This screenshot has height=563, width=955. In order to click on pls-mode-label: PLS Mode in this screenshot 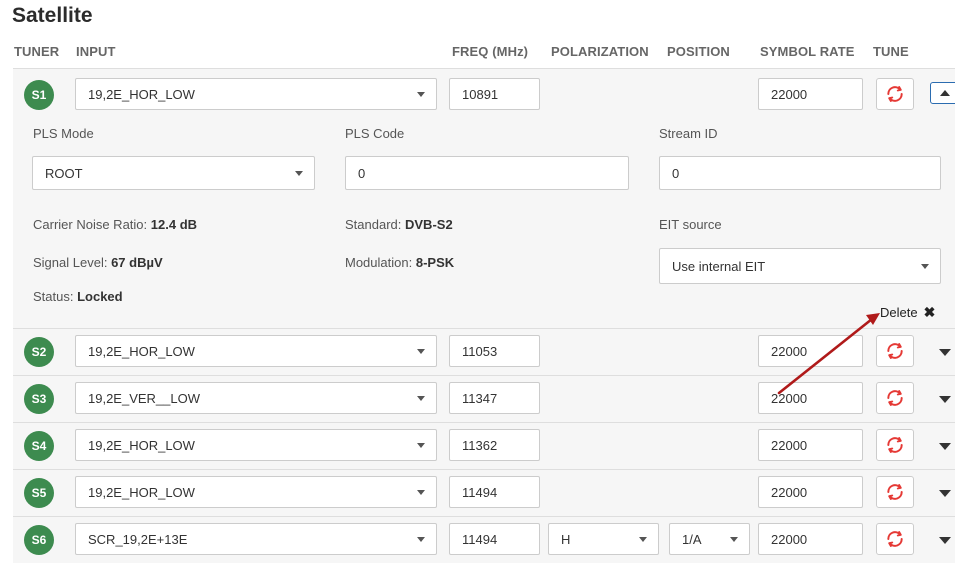, I will do `click(63, 133)`.